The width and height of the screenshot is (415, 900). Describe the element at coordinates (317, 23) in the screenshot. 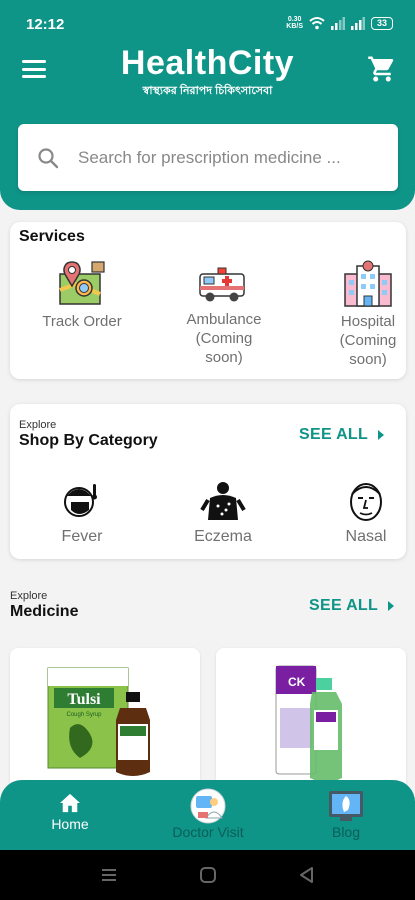

I see `wifi-icon` at that location.